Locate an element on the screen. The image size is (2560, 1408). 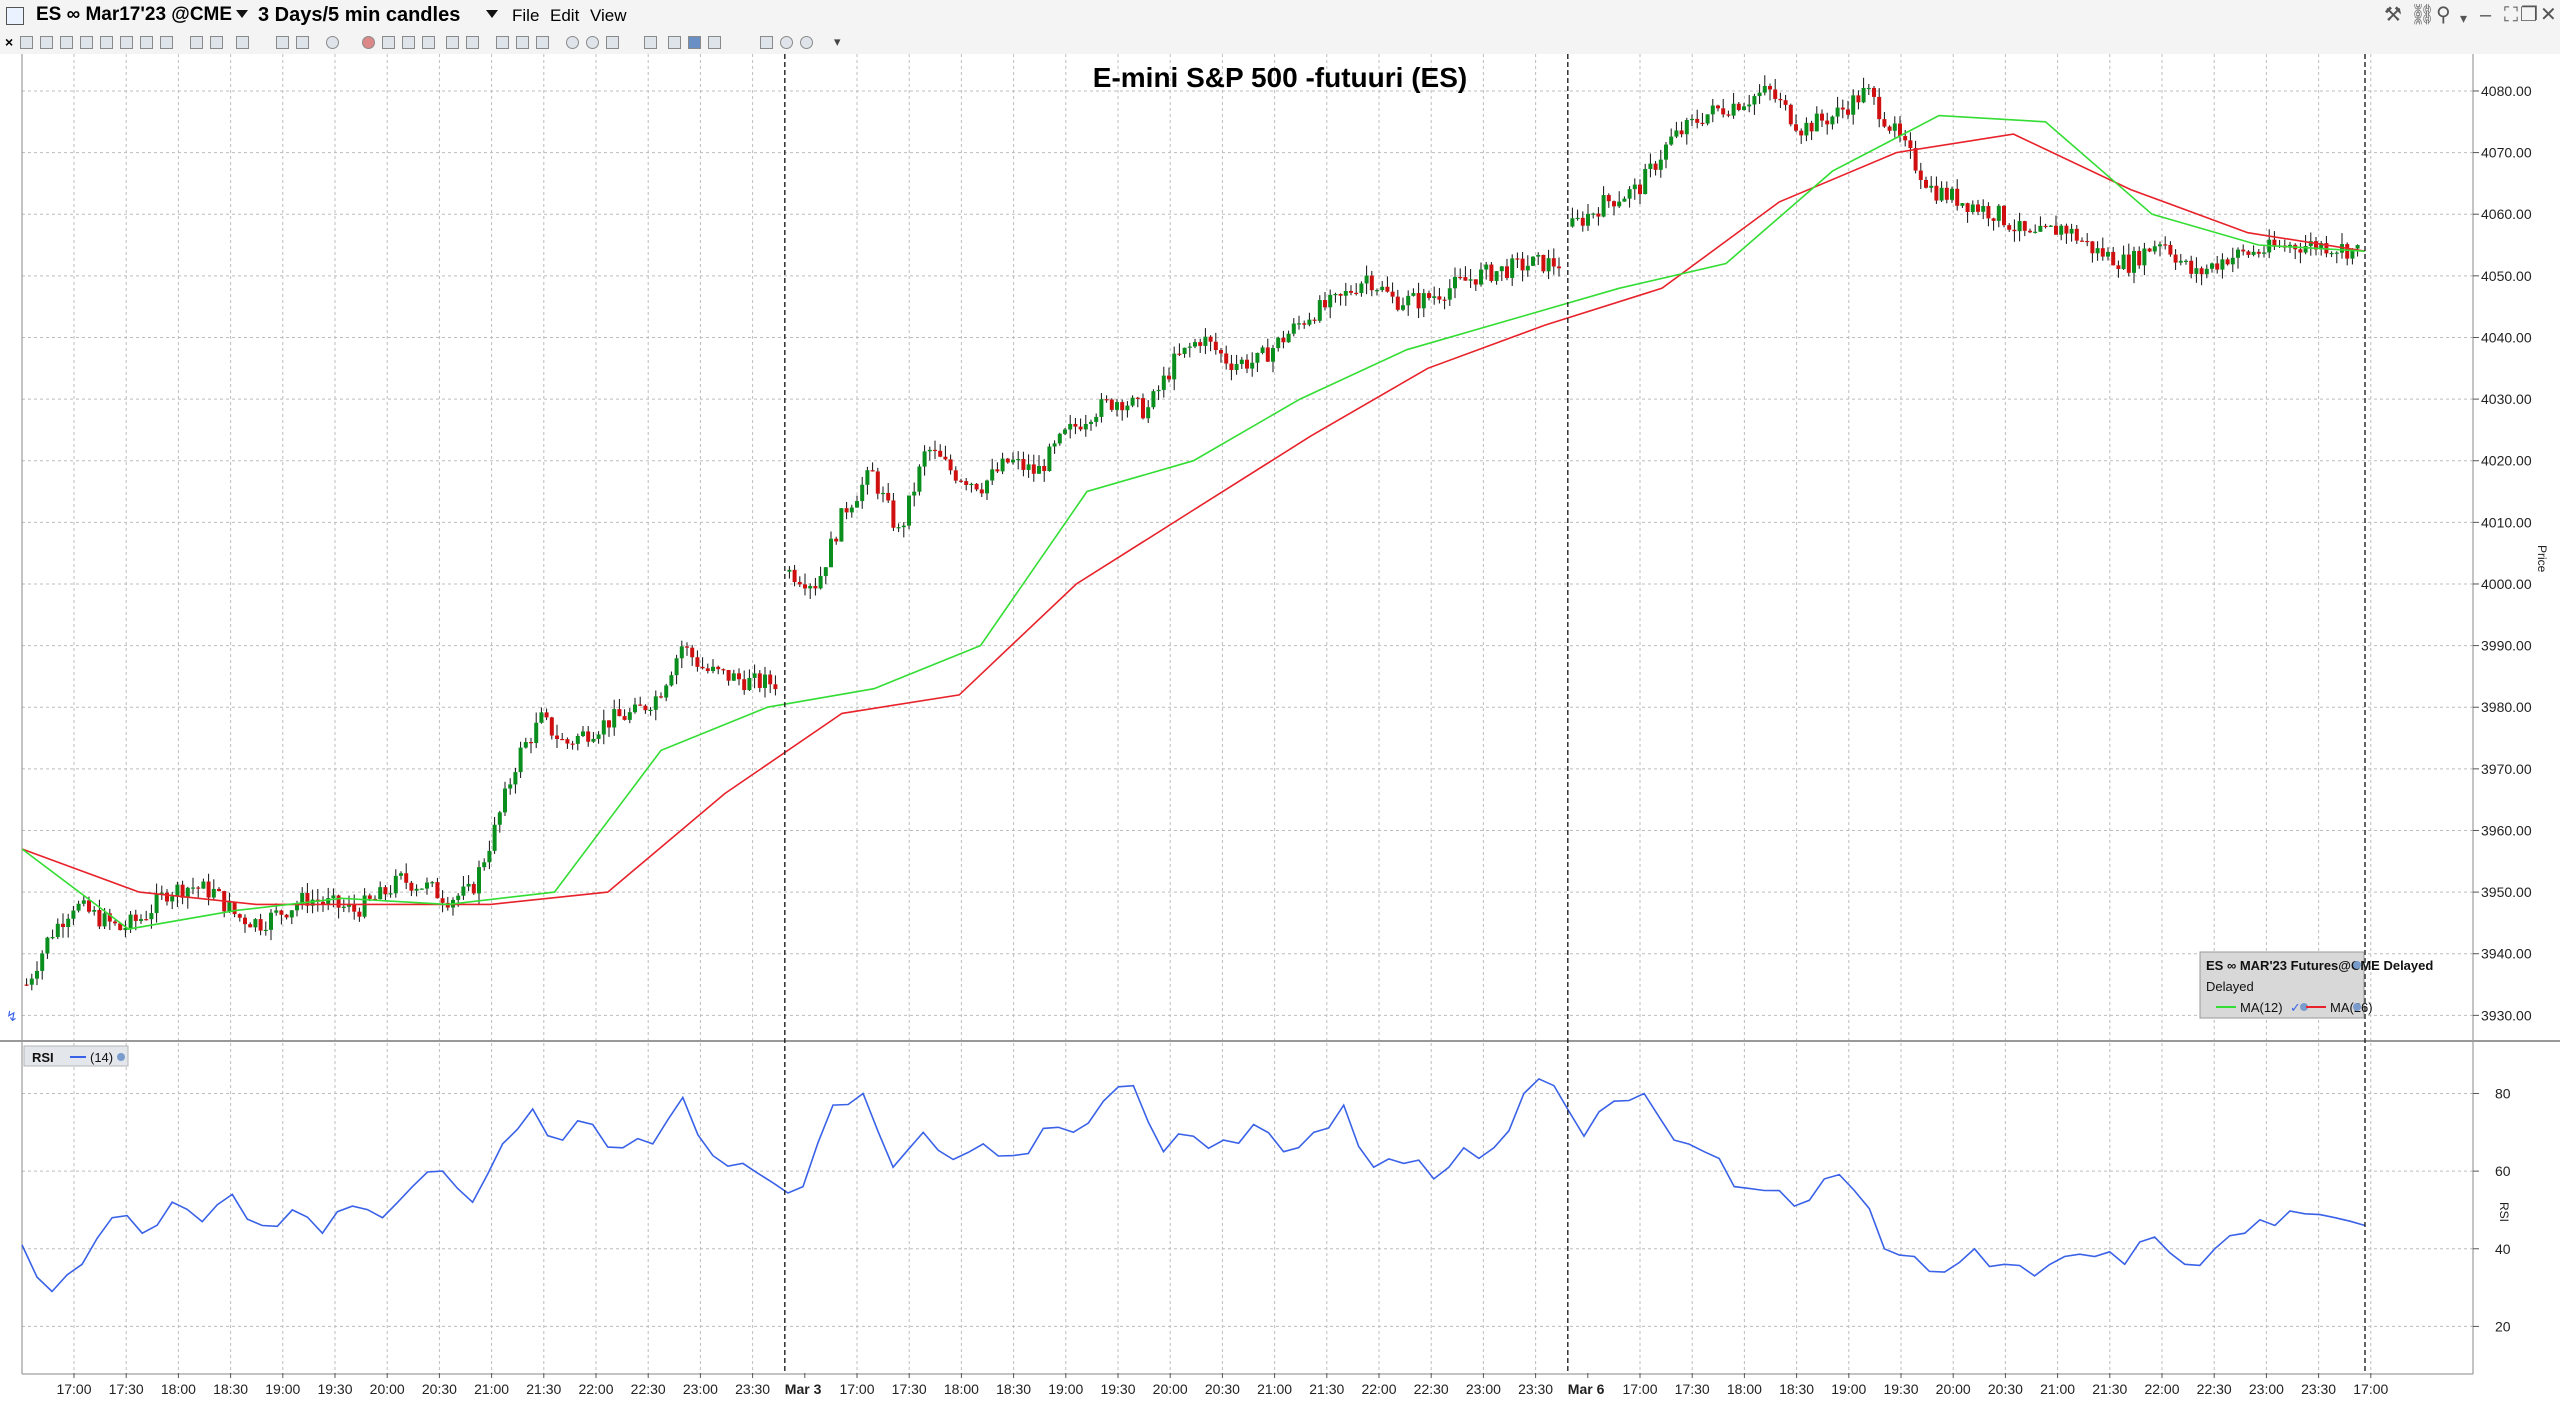
maximize-button: ⛶ is located at coordinates (2511, 15).